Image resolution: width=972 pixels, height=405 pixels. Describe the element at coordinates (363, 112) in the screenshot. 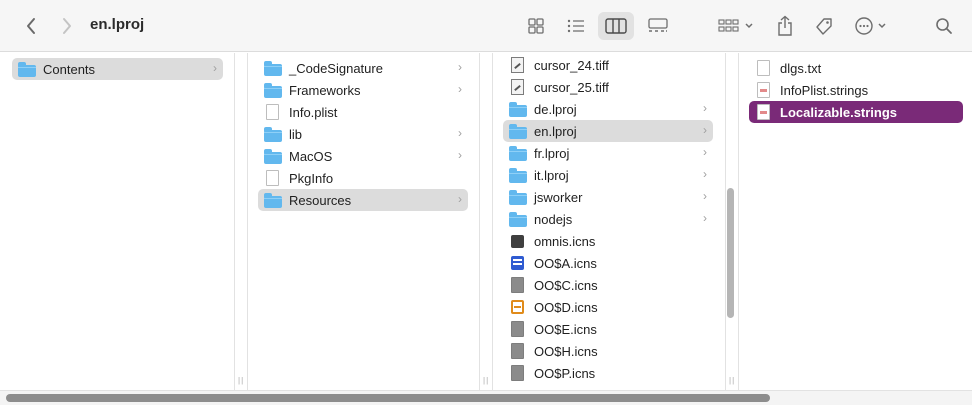

I see `list-item: Info.plist` at that location.